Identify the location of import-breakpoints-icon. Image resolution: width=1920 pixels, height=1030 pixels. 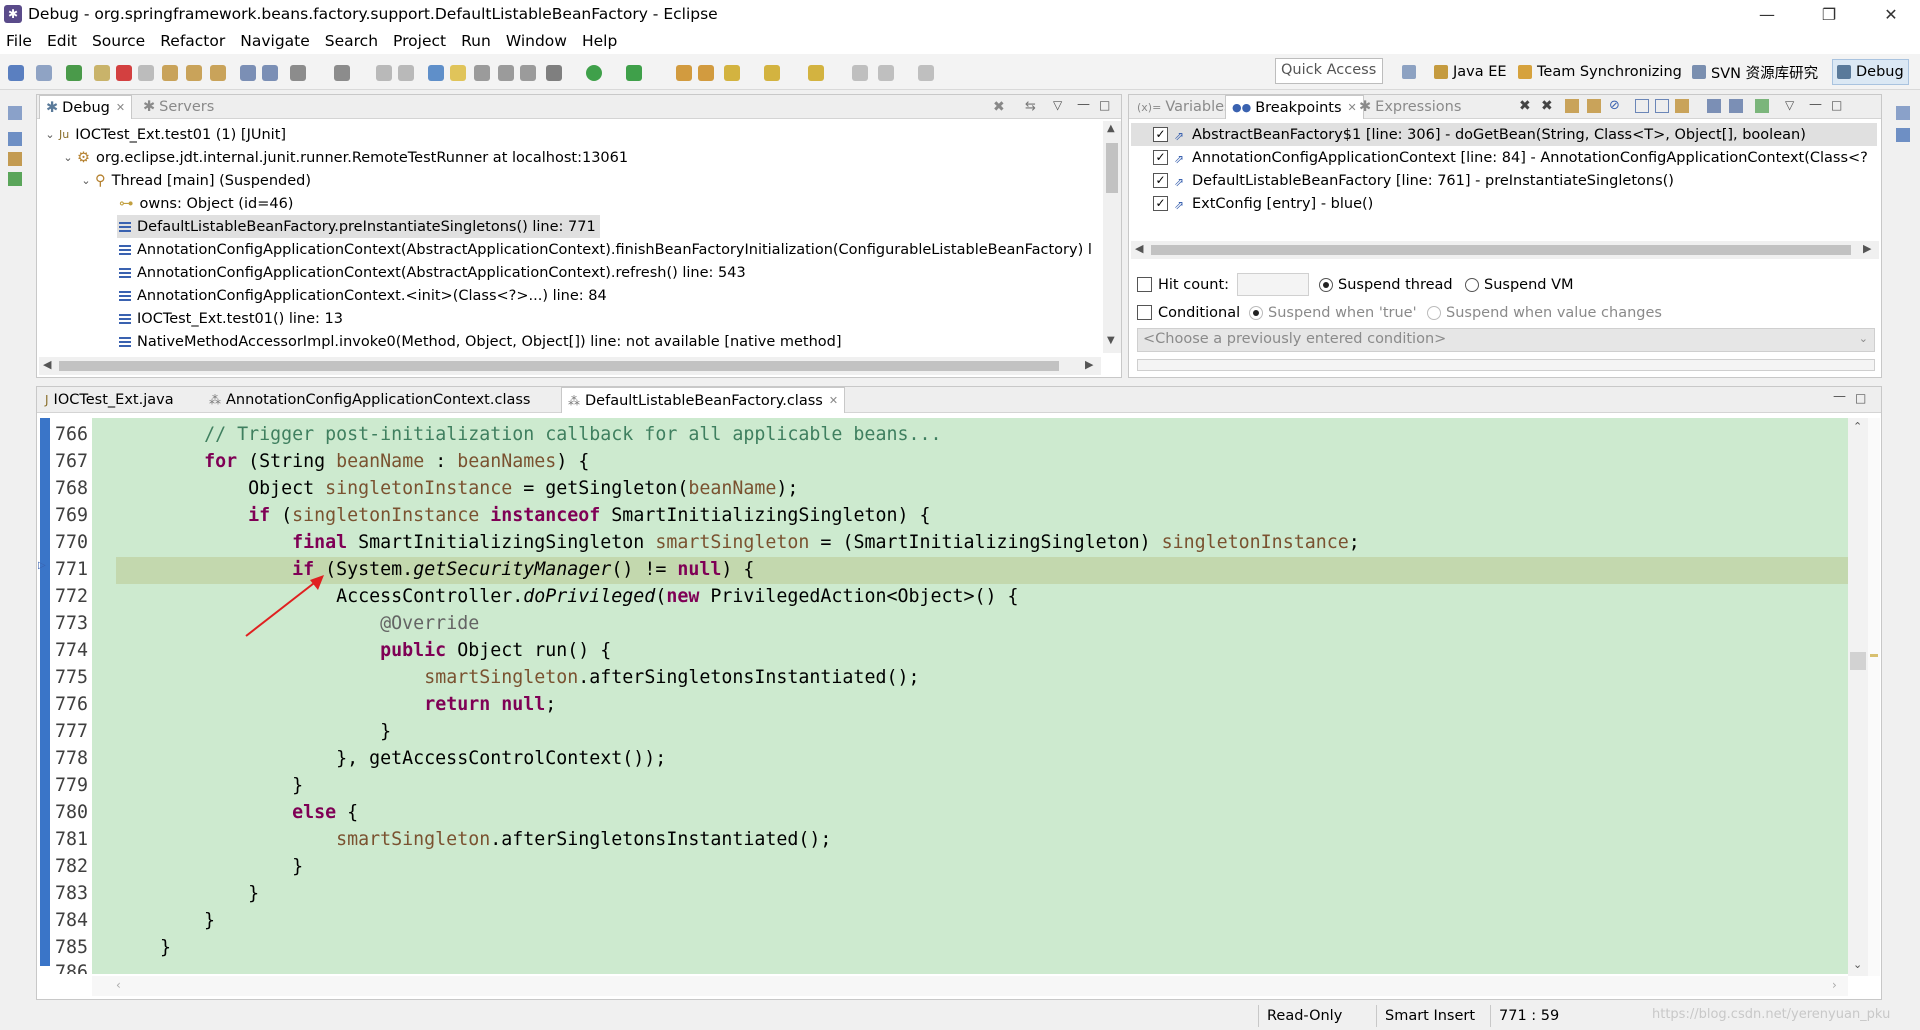
(1736, 106).